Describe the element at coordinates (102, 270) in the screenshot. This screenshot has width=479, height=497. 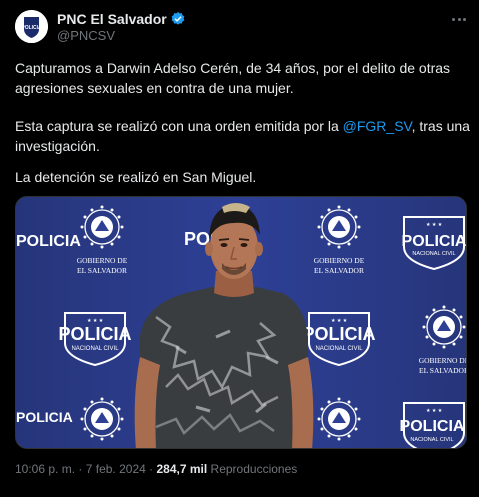
I see `backdrop-el-salvador-1: EL SALVADOR` at that location.